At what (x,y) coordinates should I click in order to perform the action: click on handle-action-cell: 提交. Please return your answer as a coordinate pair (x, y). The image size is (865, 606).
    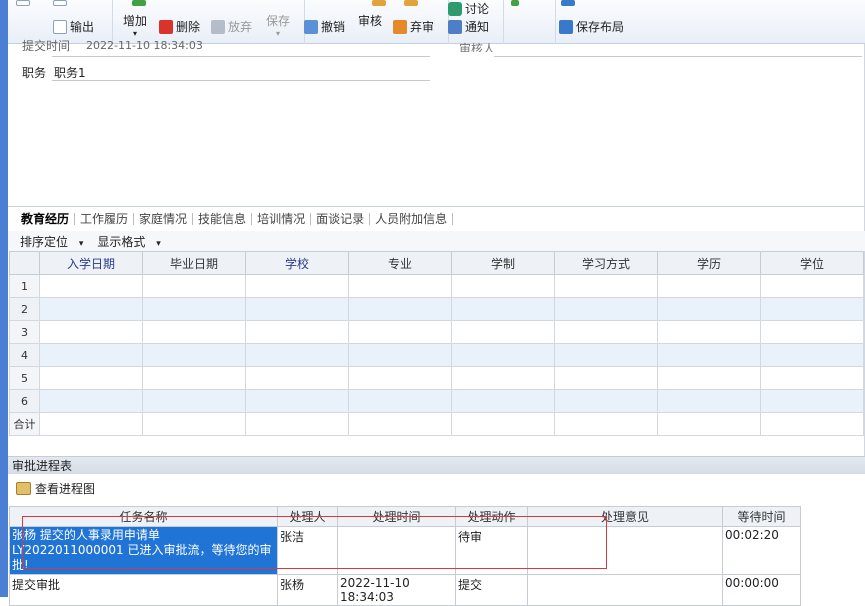
    Looking at the image, I should click on (491, 590).